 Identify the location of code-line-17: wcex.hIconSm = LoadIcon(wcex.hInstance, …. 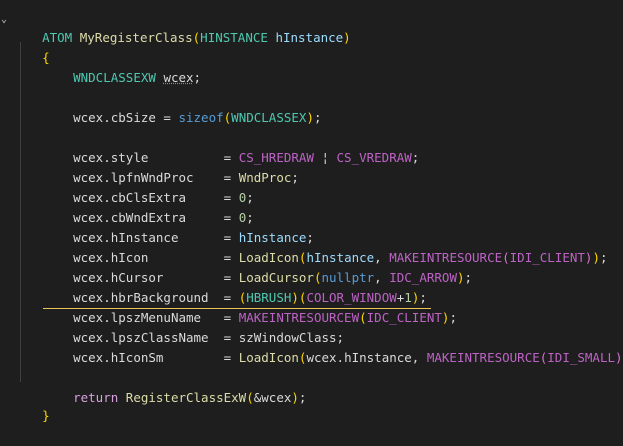
(333, 346).